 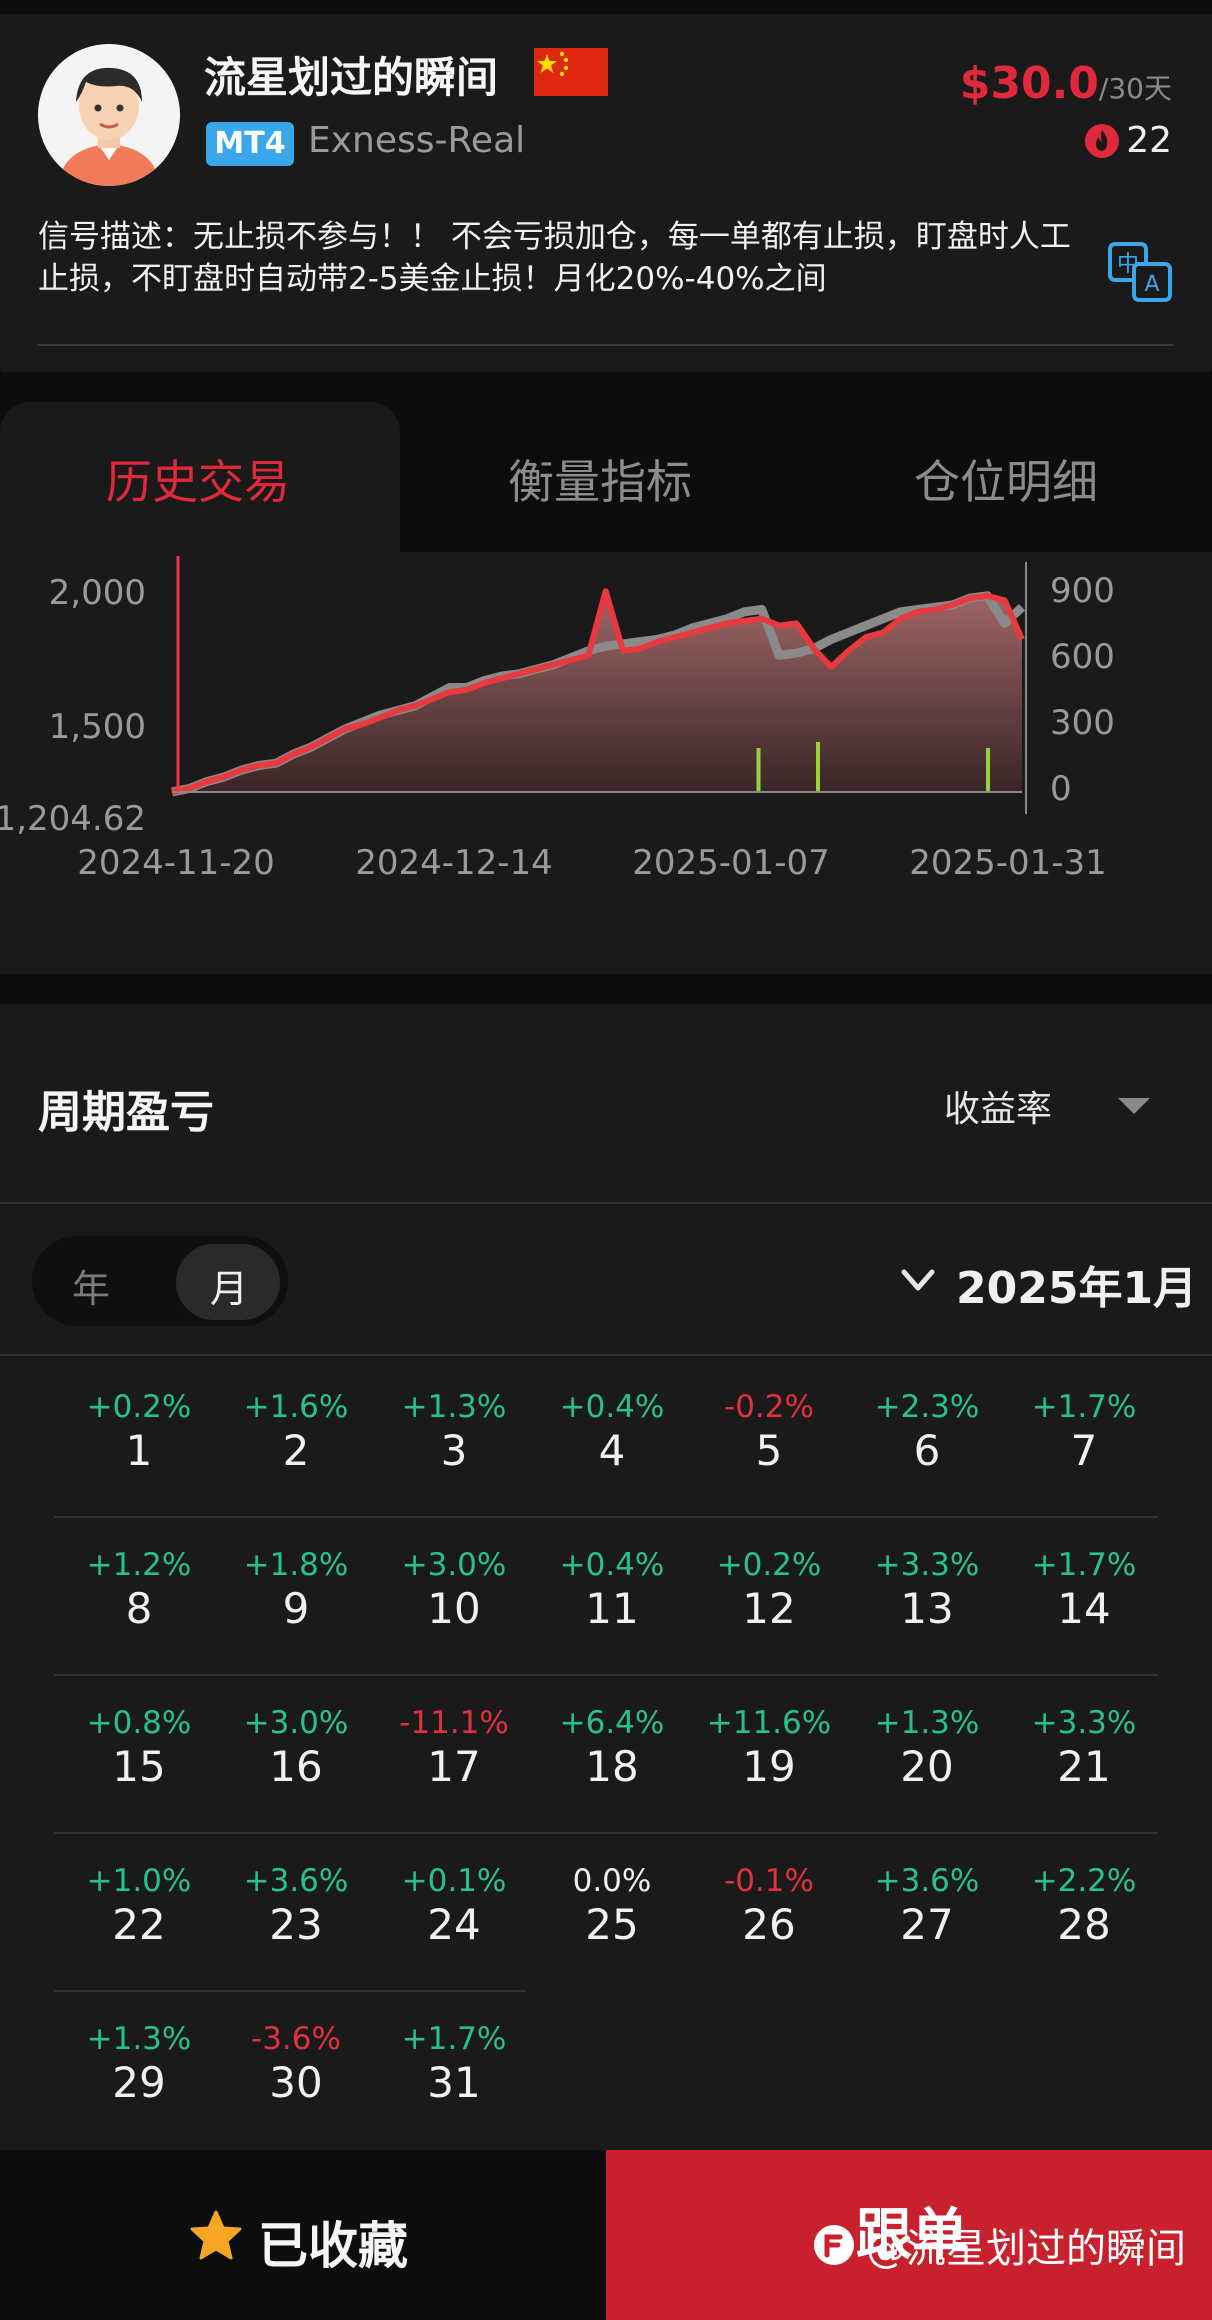 I want to click on month-picker: 2025年1月, so click(x=1076, y=1284).